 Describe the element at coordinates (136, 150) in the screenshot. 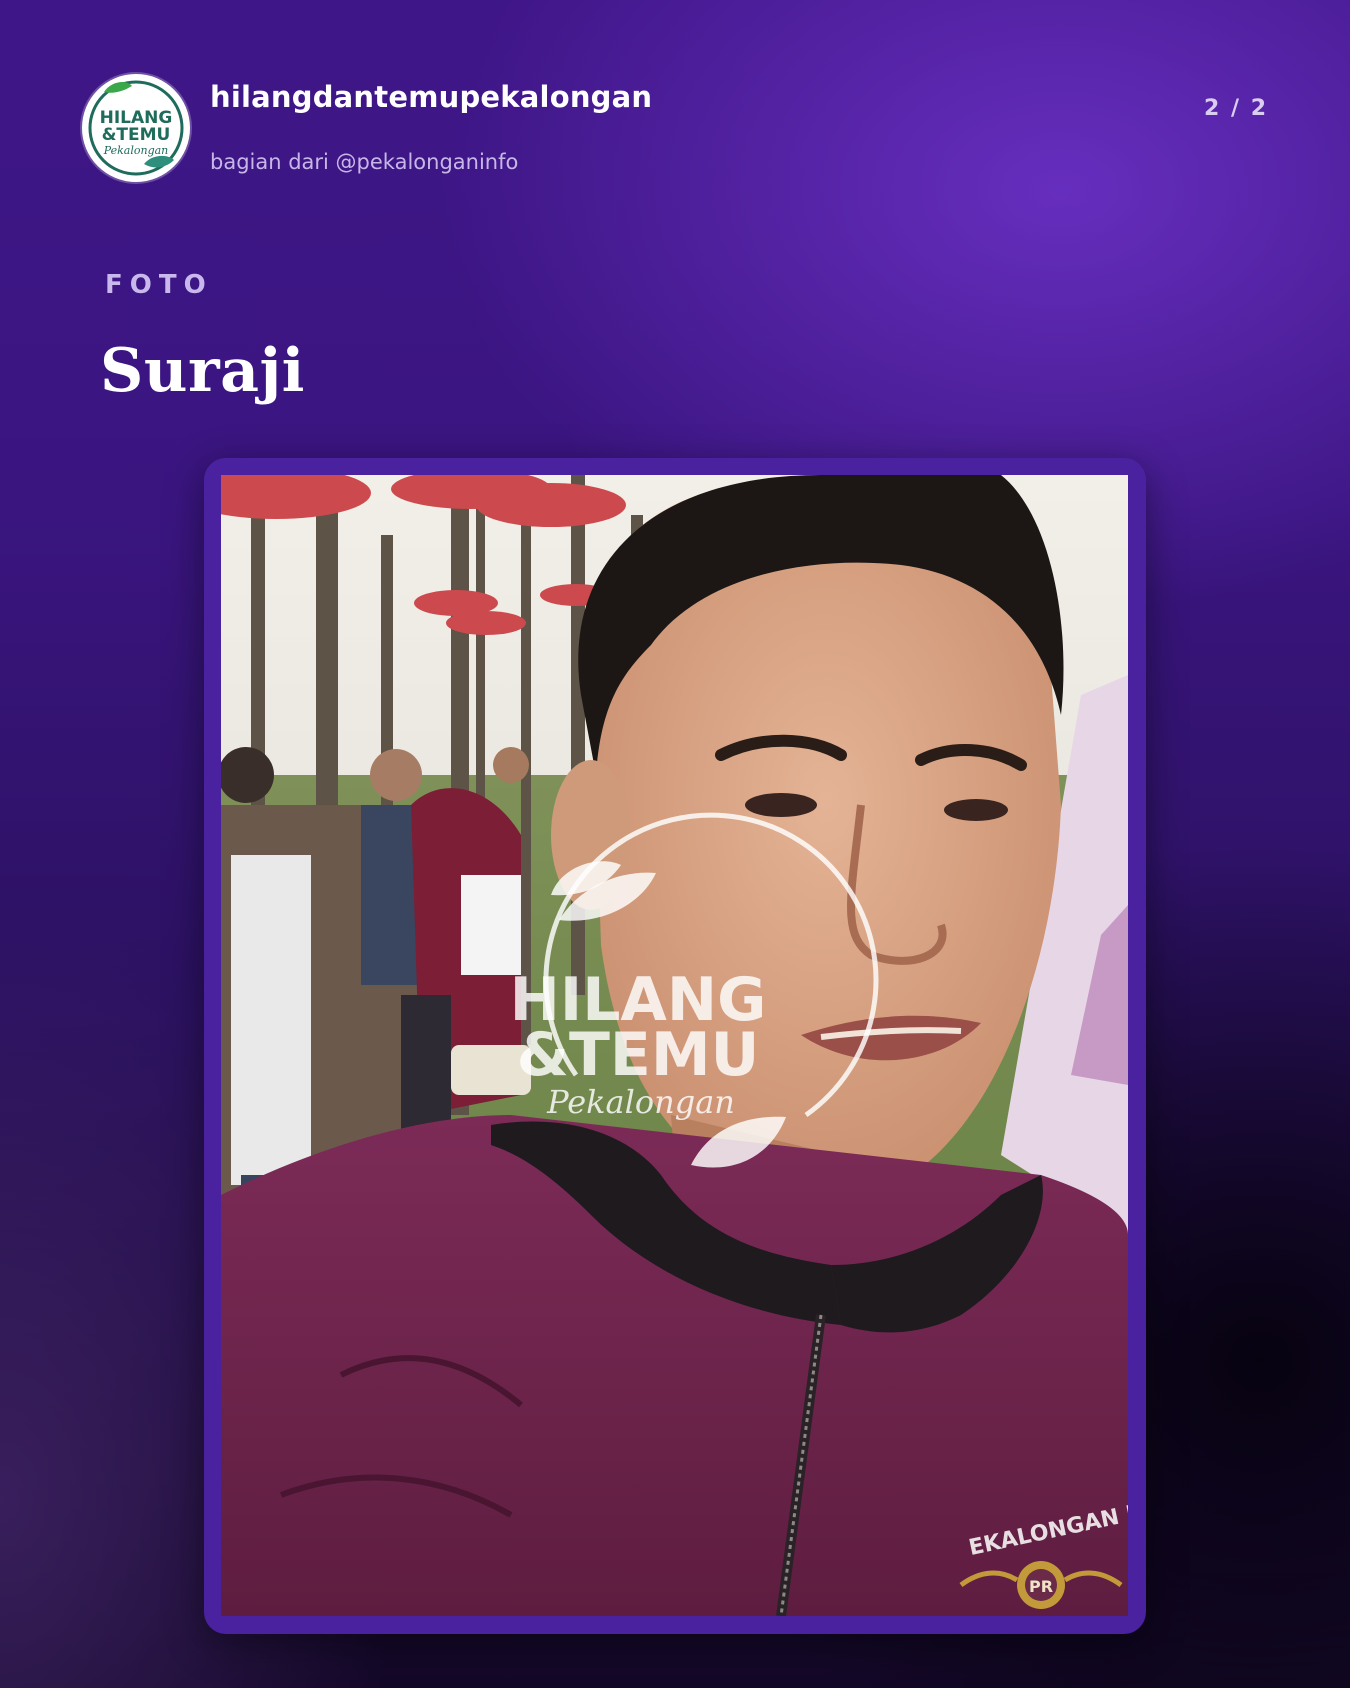

I see `logo-text-script: Pekalongan` at that location.